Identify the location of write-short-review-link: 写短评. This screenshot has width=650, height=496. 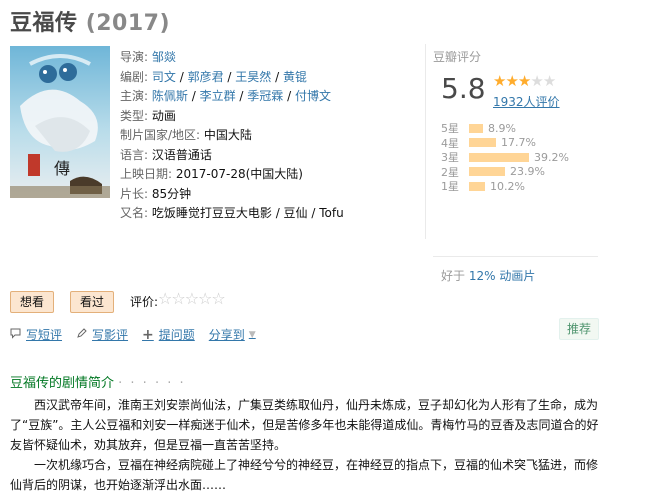
(36, 334).